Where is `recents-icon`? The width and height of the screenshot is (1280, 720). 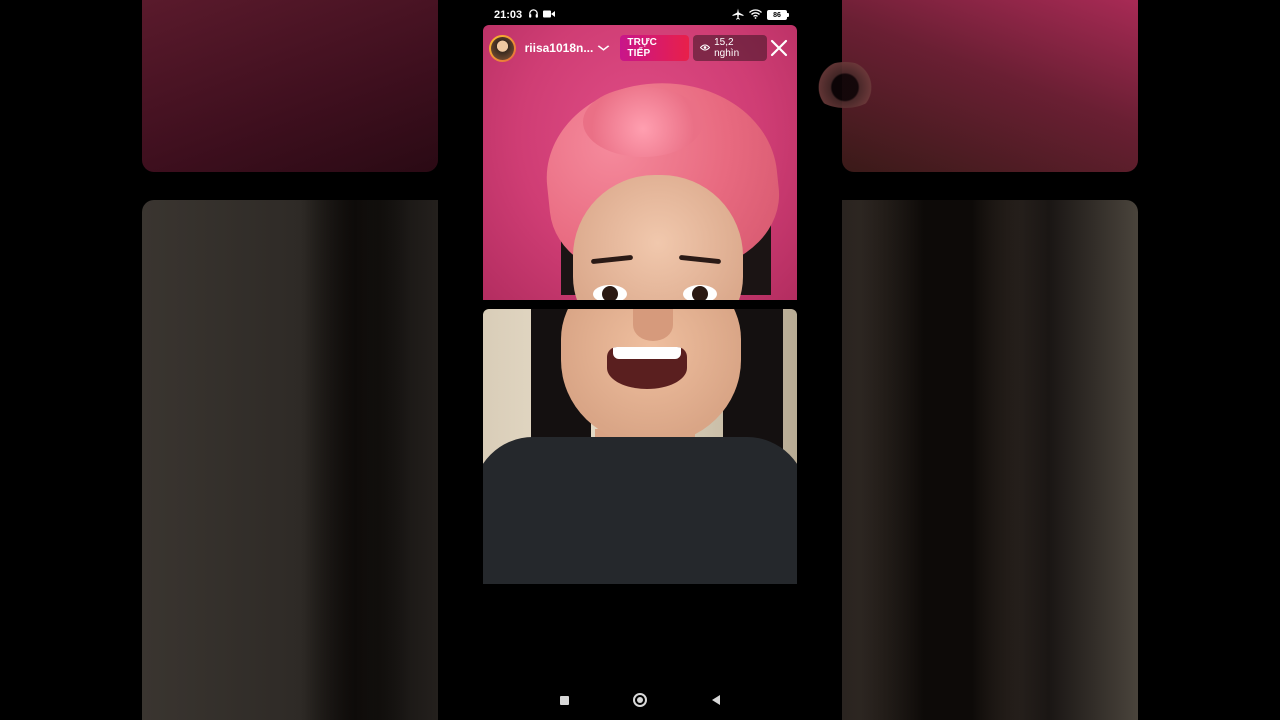 recents-icon is located at coordinates (564, 700).